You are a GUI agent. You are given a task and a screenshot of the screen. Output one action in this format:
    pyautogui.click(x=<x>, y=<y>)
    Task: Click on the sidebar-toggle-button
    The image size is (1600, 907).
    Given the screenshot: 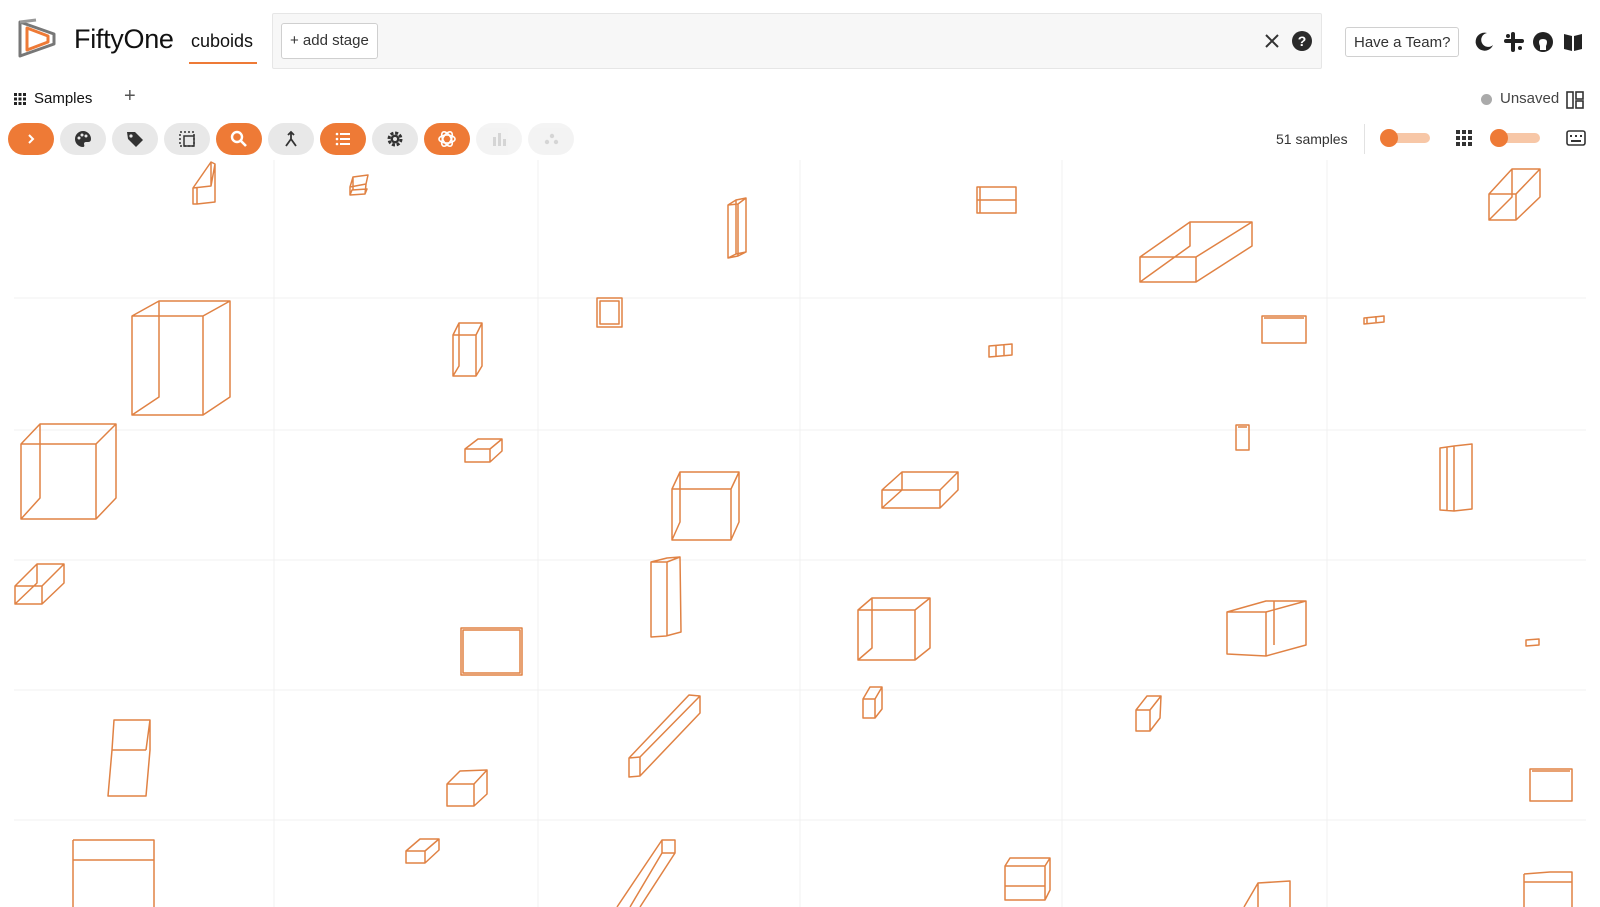 What is the action you would take?
    pyautogui.click(x=31, y=139)
    